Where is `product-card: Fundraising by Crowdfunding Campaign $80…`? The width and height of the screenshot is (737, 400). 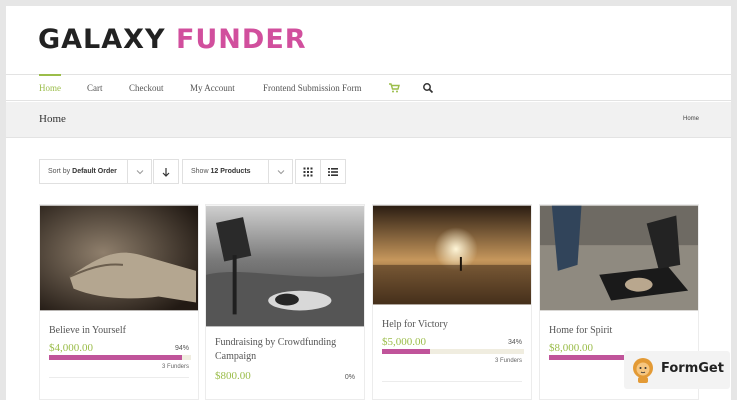 product-card: Fundraising by Crowdfunding Campaign $80… is located at coordinates (285, 302).